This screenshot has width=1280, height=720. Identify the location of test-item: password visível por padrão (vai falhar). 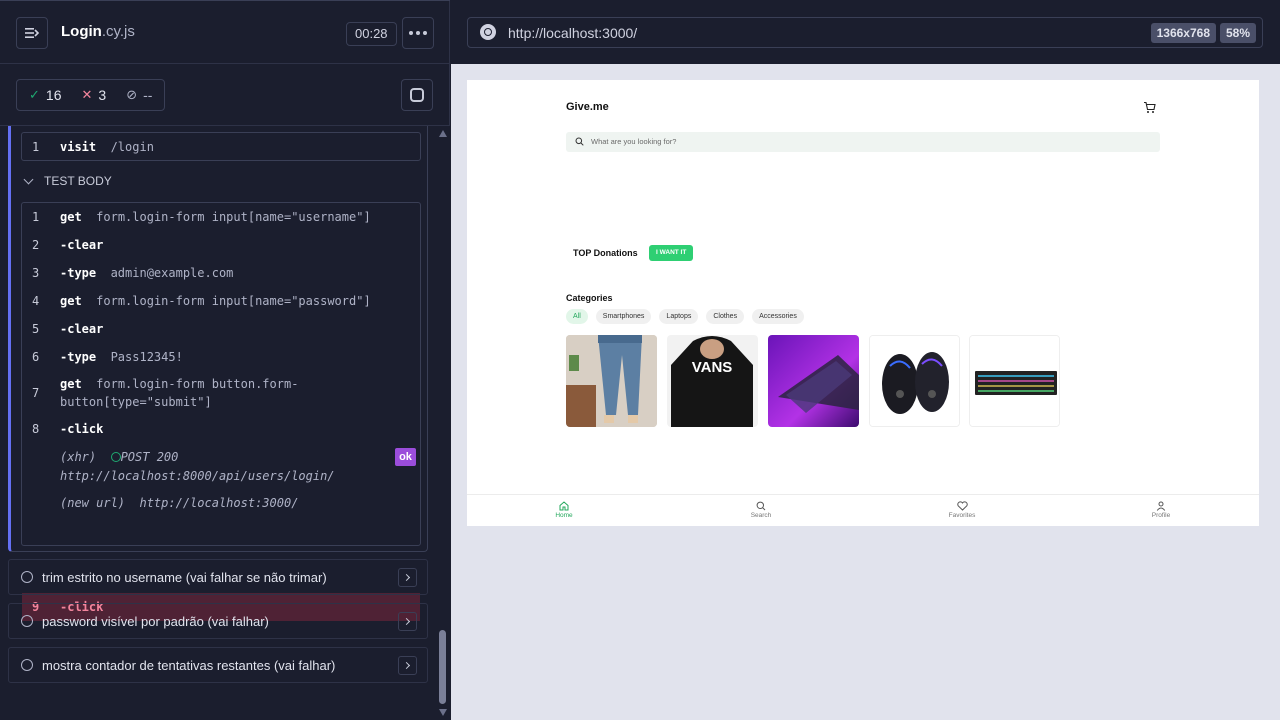
(218, 621).